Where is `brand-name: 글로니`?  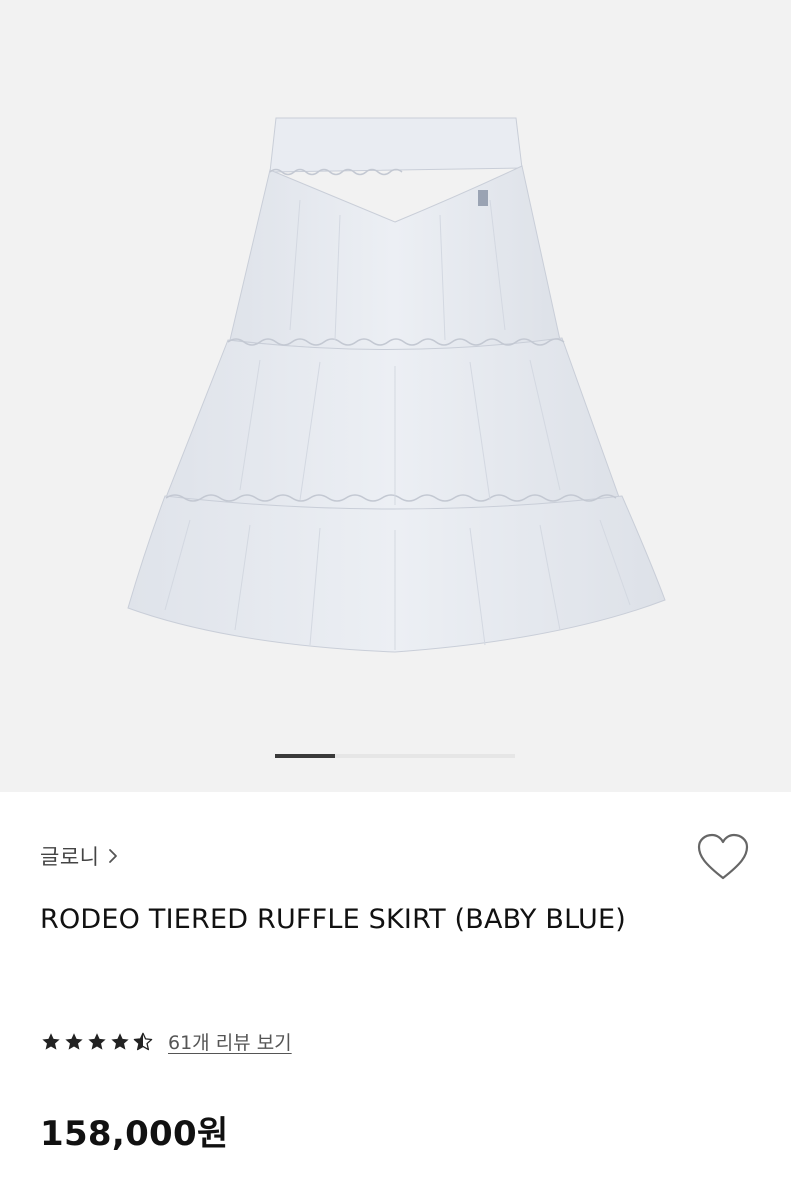
brand-name: 글로니 is located at coordinates (70, 857).